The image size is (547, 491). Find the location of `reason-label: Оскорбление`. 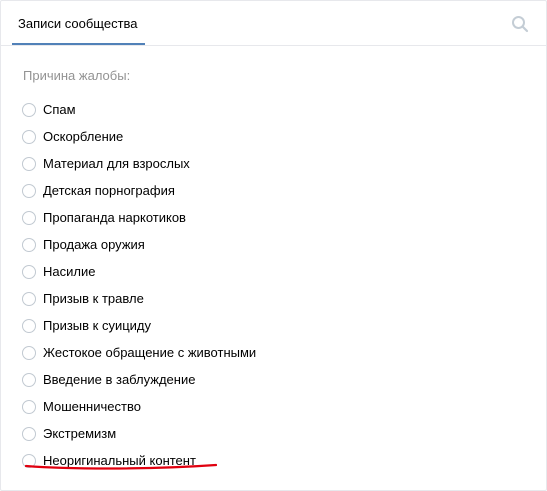

reason-label: Оскорбление is located at coordinates (83, 136).